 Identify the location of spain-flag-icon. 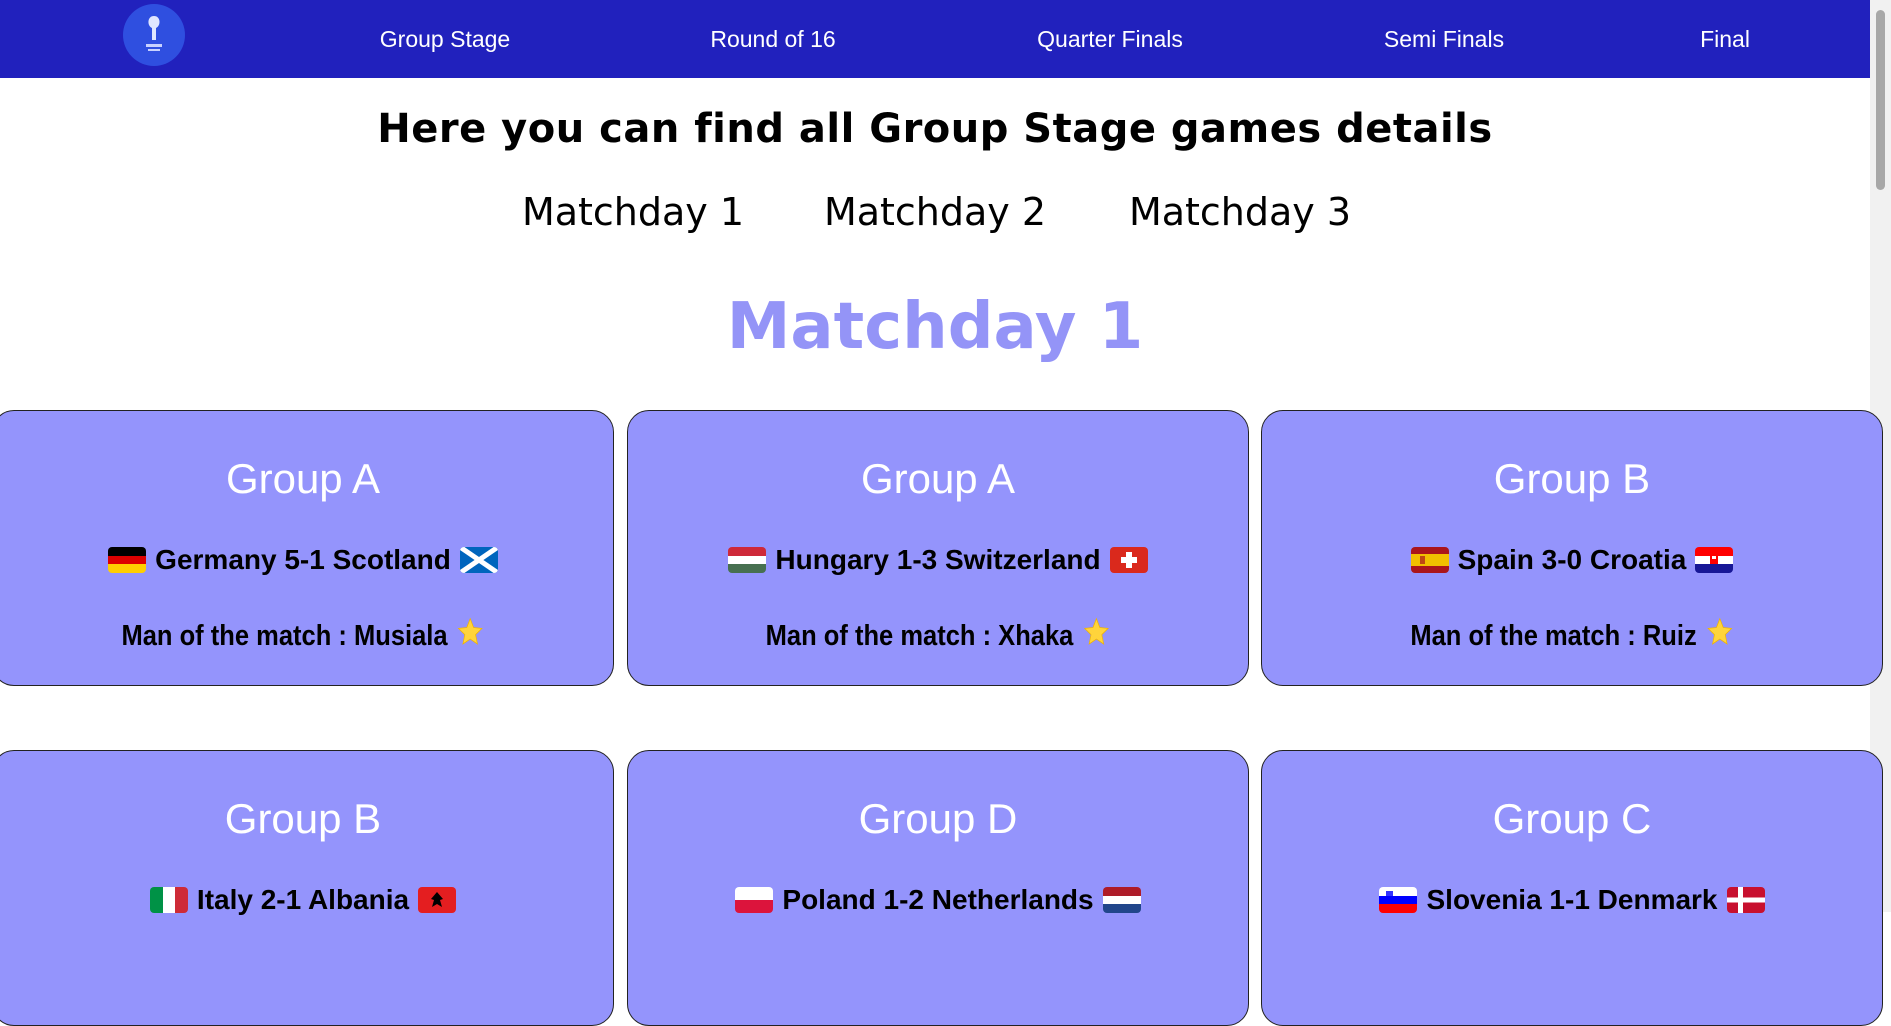
(1429, 560).